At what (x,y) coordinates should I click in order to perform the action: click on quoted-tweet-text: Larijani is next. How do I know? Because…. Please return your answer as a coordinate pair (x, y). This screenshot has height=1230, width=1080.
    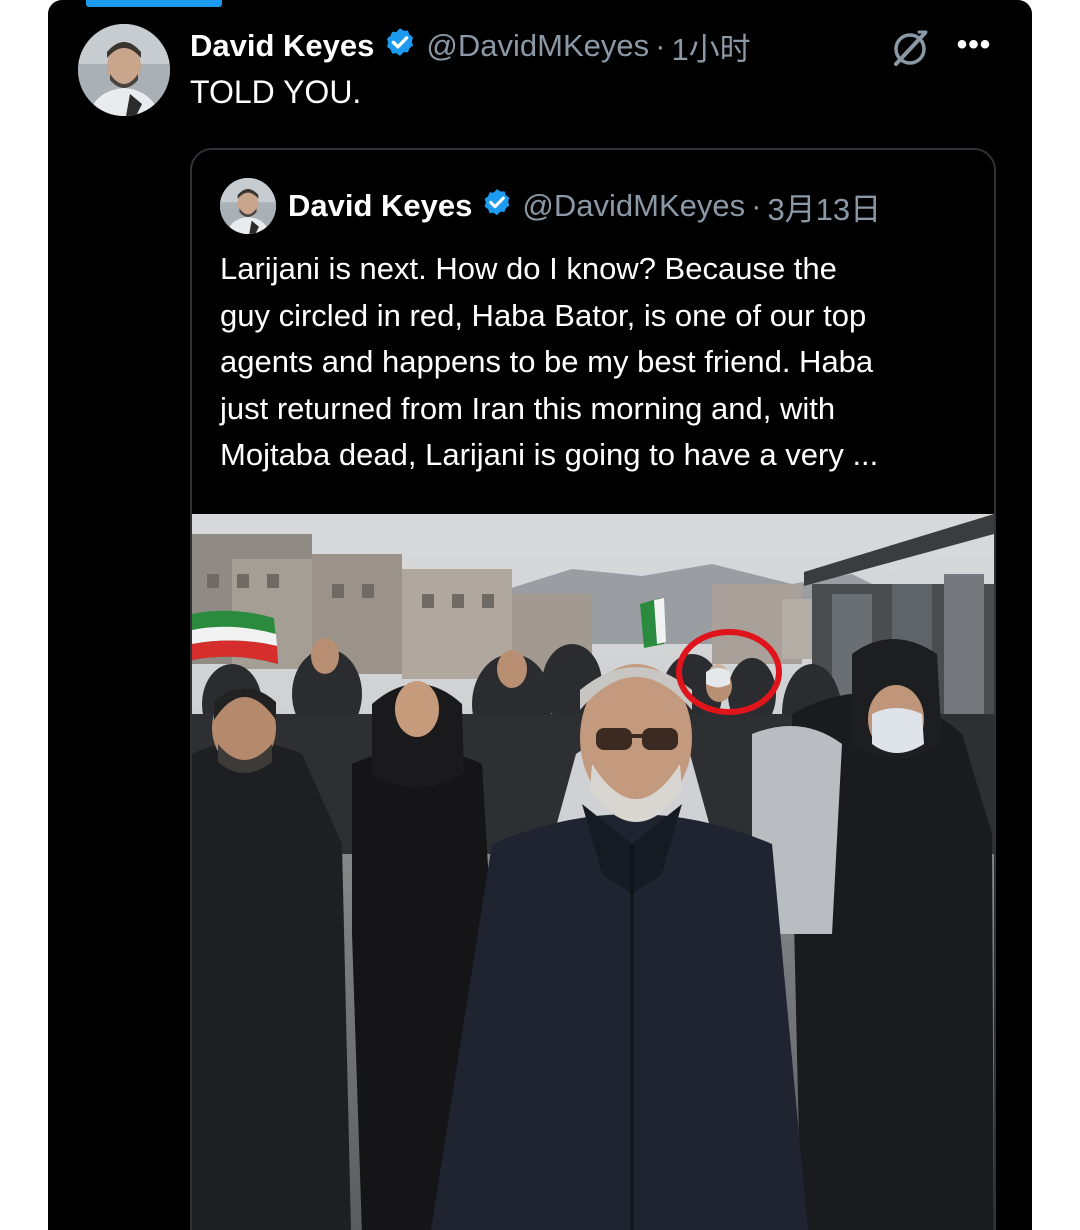
    Looking at the image, I should click on (600, 362).